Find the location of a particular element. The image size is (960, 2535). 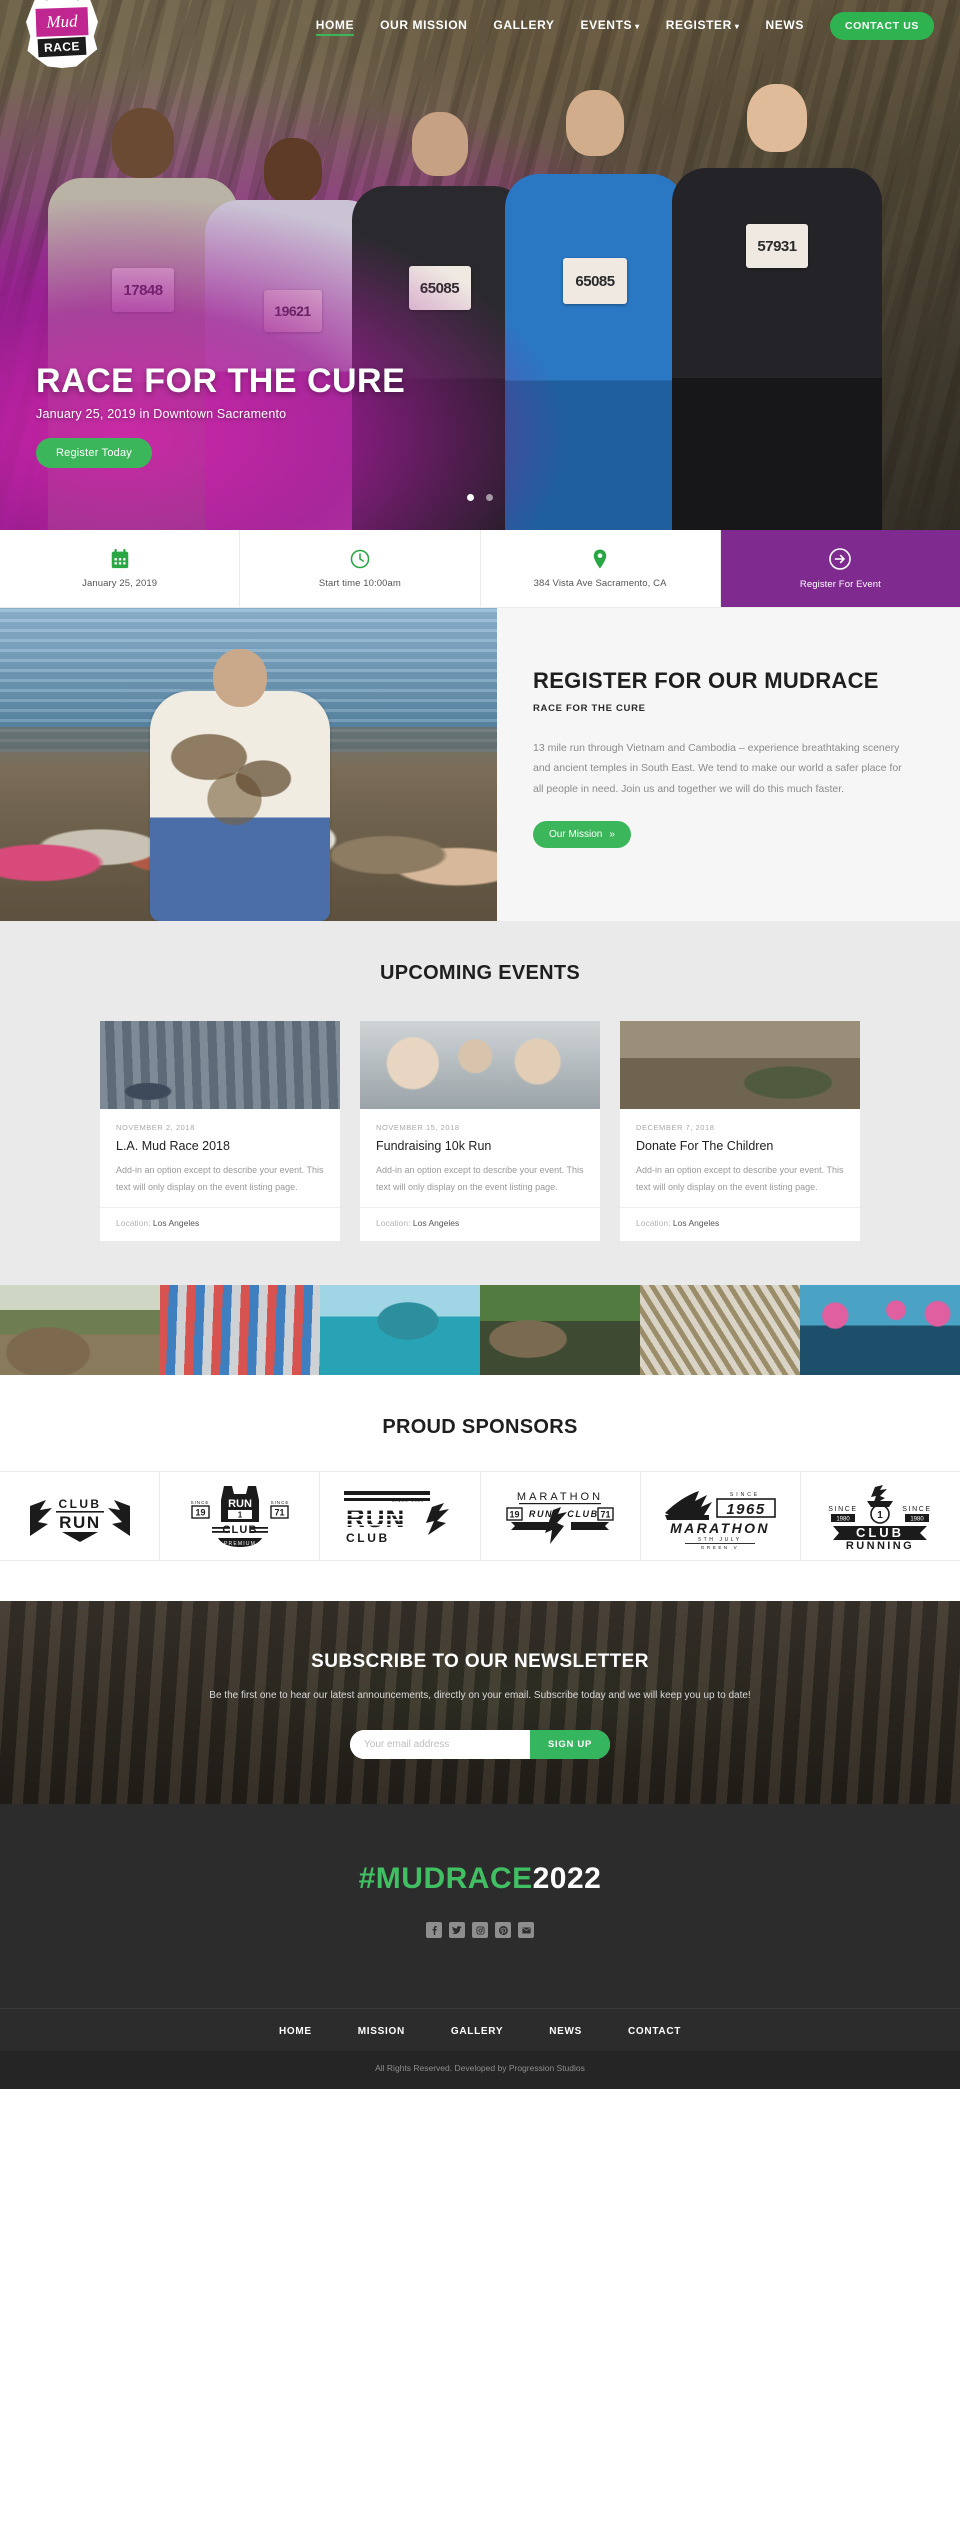

facebook-icon is located at coordinates (434, 1930).